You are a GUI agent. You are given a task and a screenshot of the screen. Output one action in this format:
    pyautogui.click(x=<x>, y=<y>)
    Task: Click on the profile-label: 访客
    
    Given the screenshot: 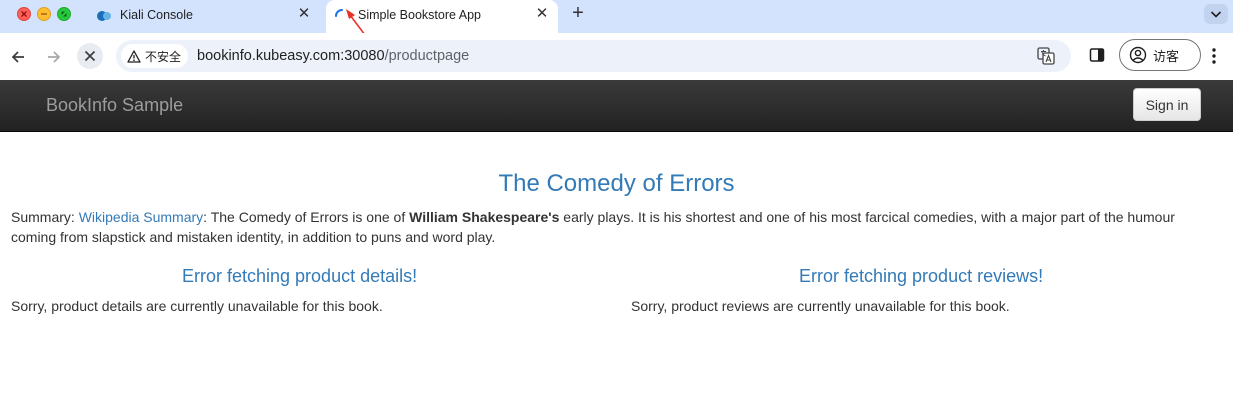 What is the action you would take?
    pyautogui.click(x=1166, y=56)
    